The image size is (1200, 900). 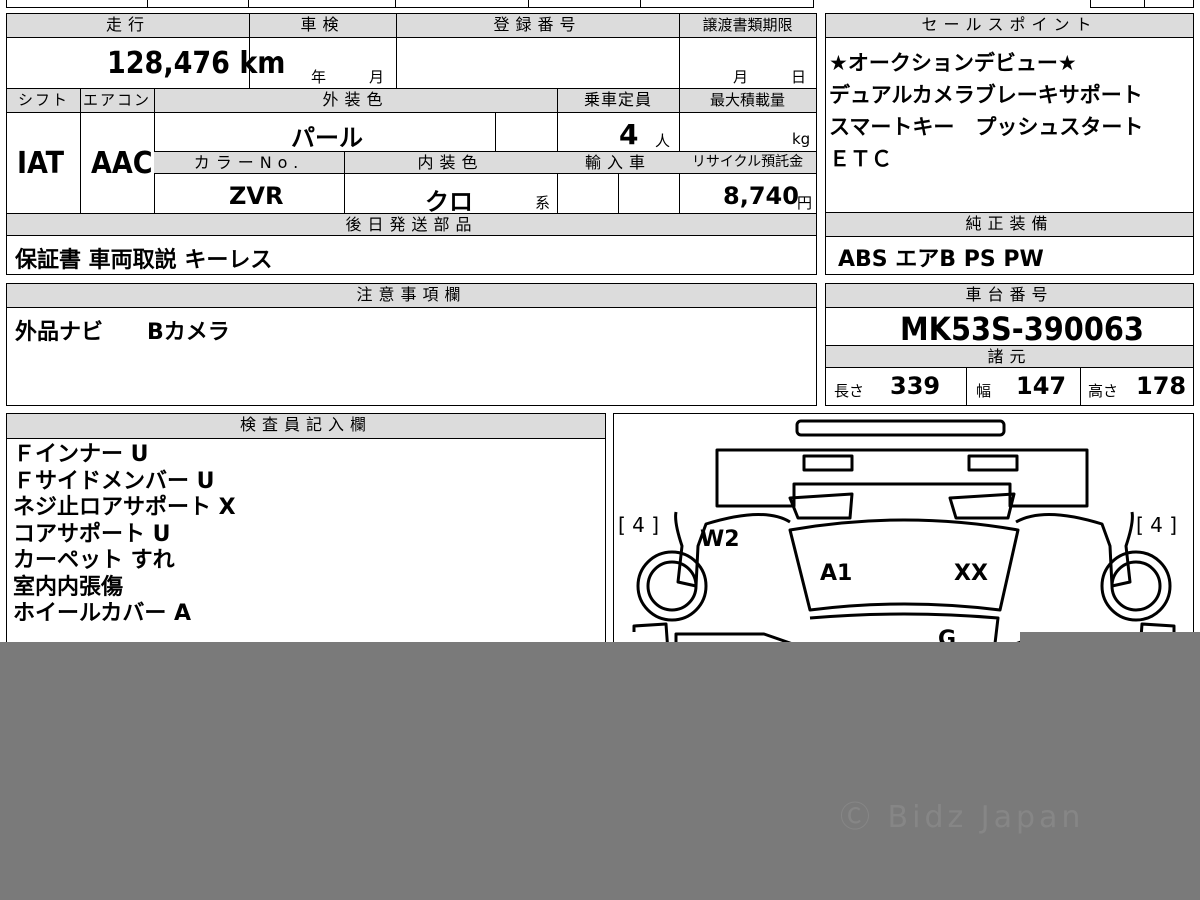 I want to click on selling-point-line: デュアルカメラブレーキサポート, so click(x=986, y=95).